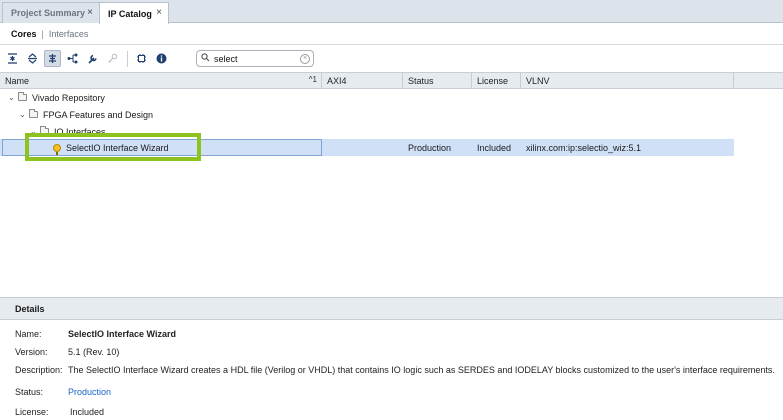 Image resolution: width=783 pixels, height=420 pixels. I want to click on column-header-label: Name, so click(17, 81).